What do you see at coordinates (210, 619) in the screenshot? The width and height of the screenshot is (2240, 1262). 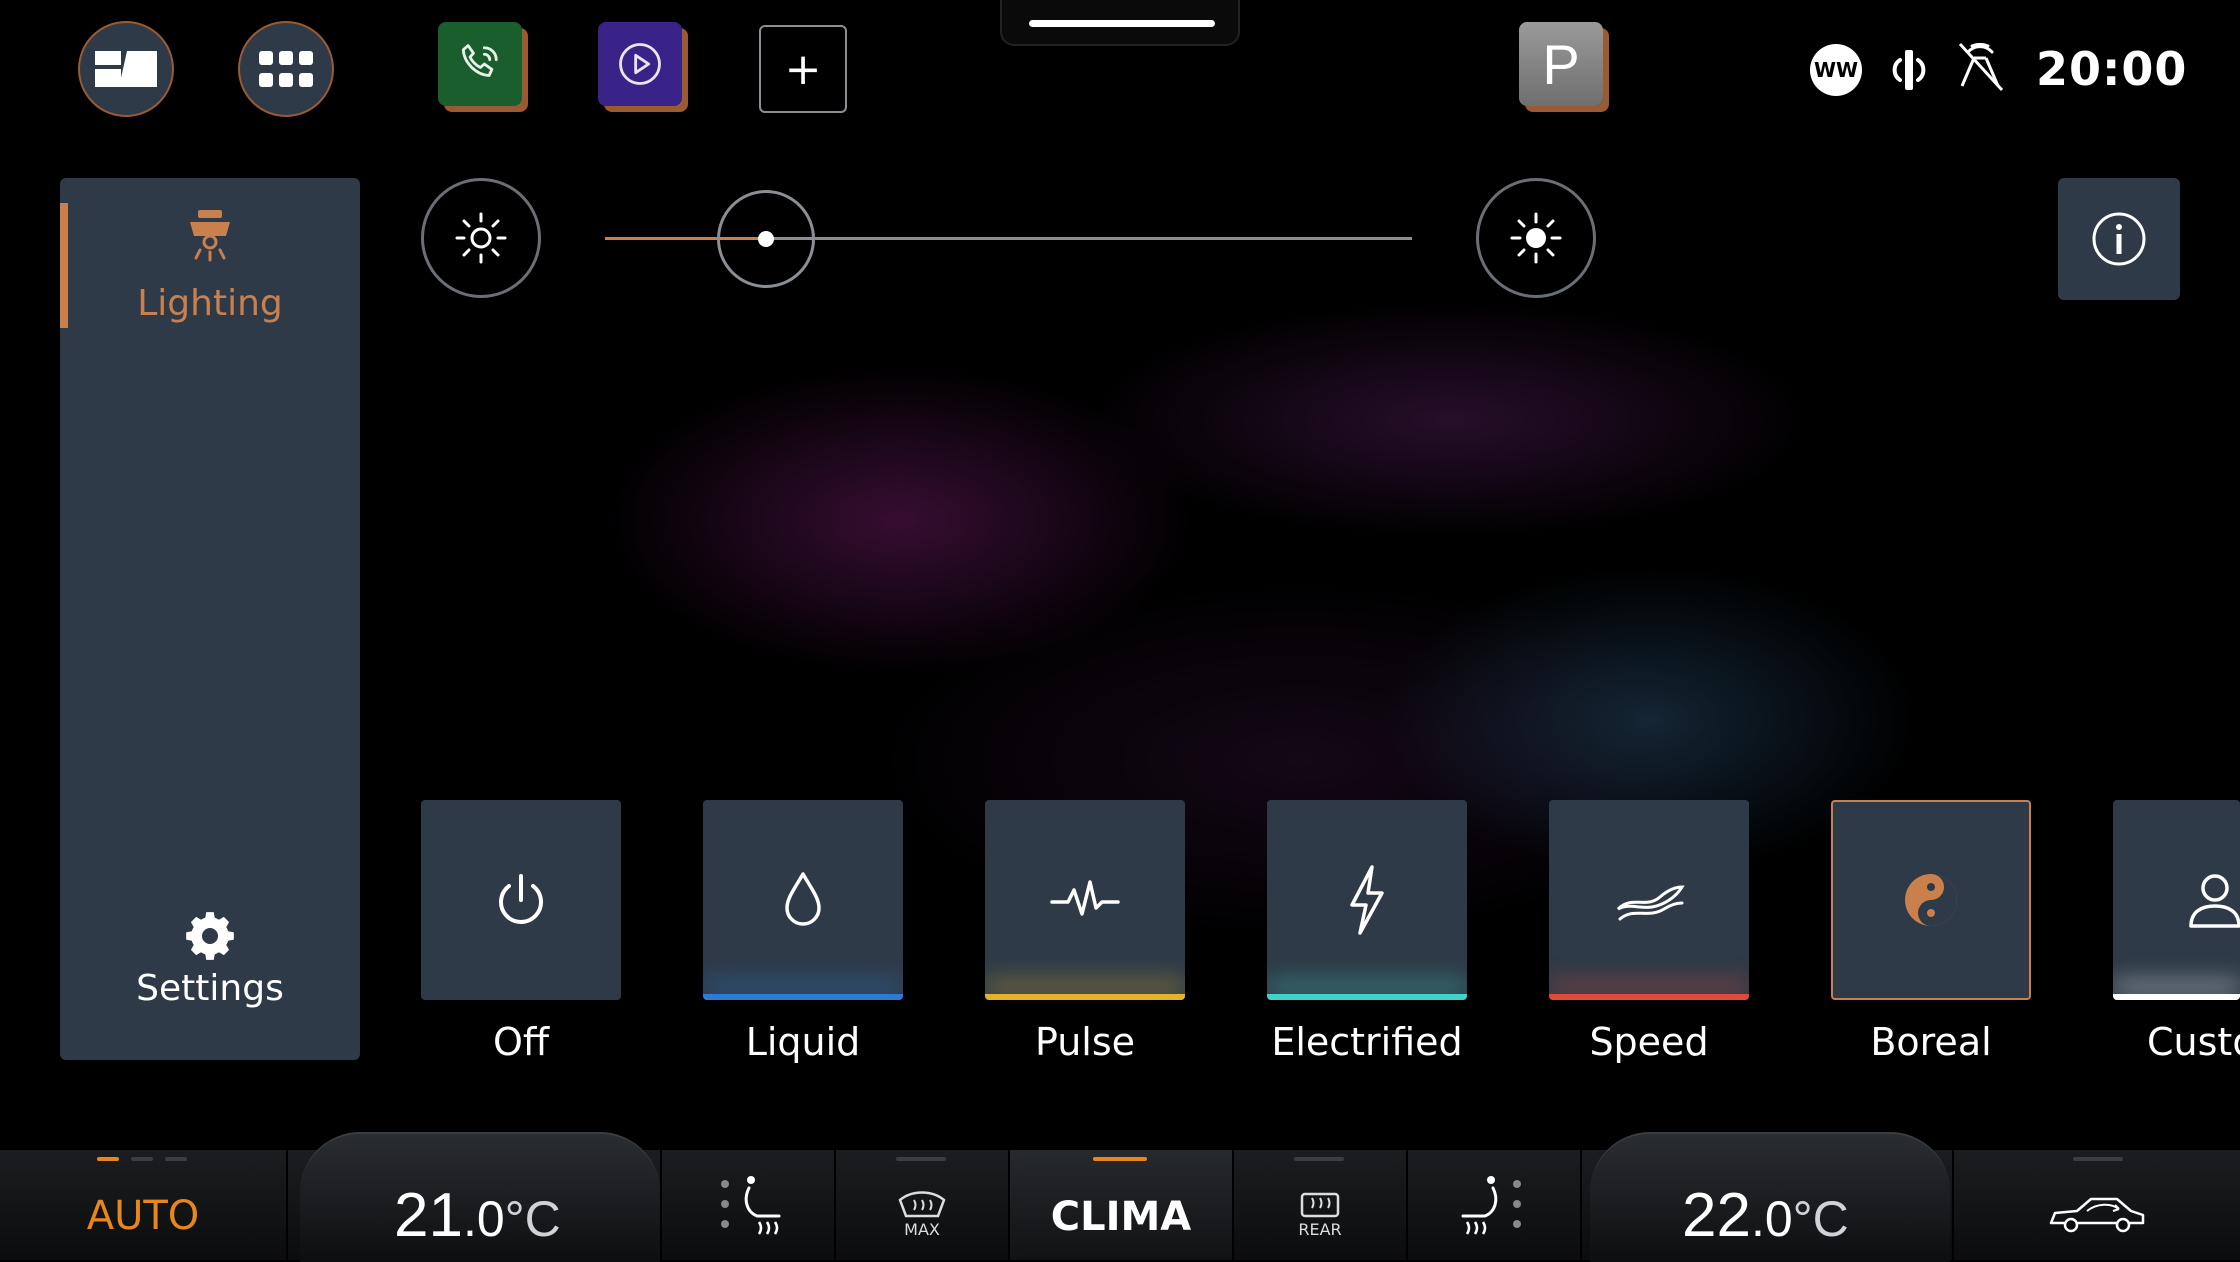 I see `sidebar: Lighting Settings` at bounding box center [210, 619].